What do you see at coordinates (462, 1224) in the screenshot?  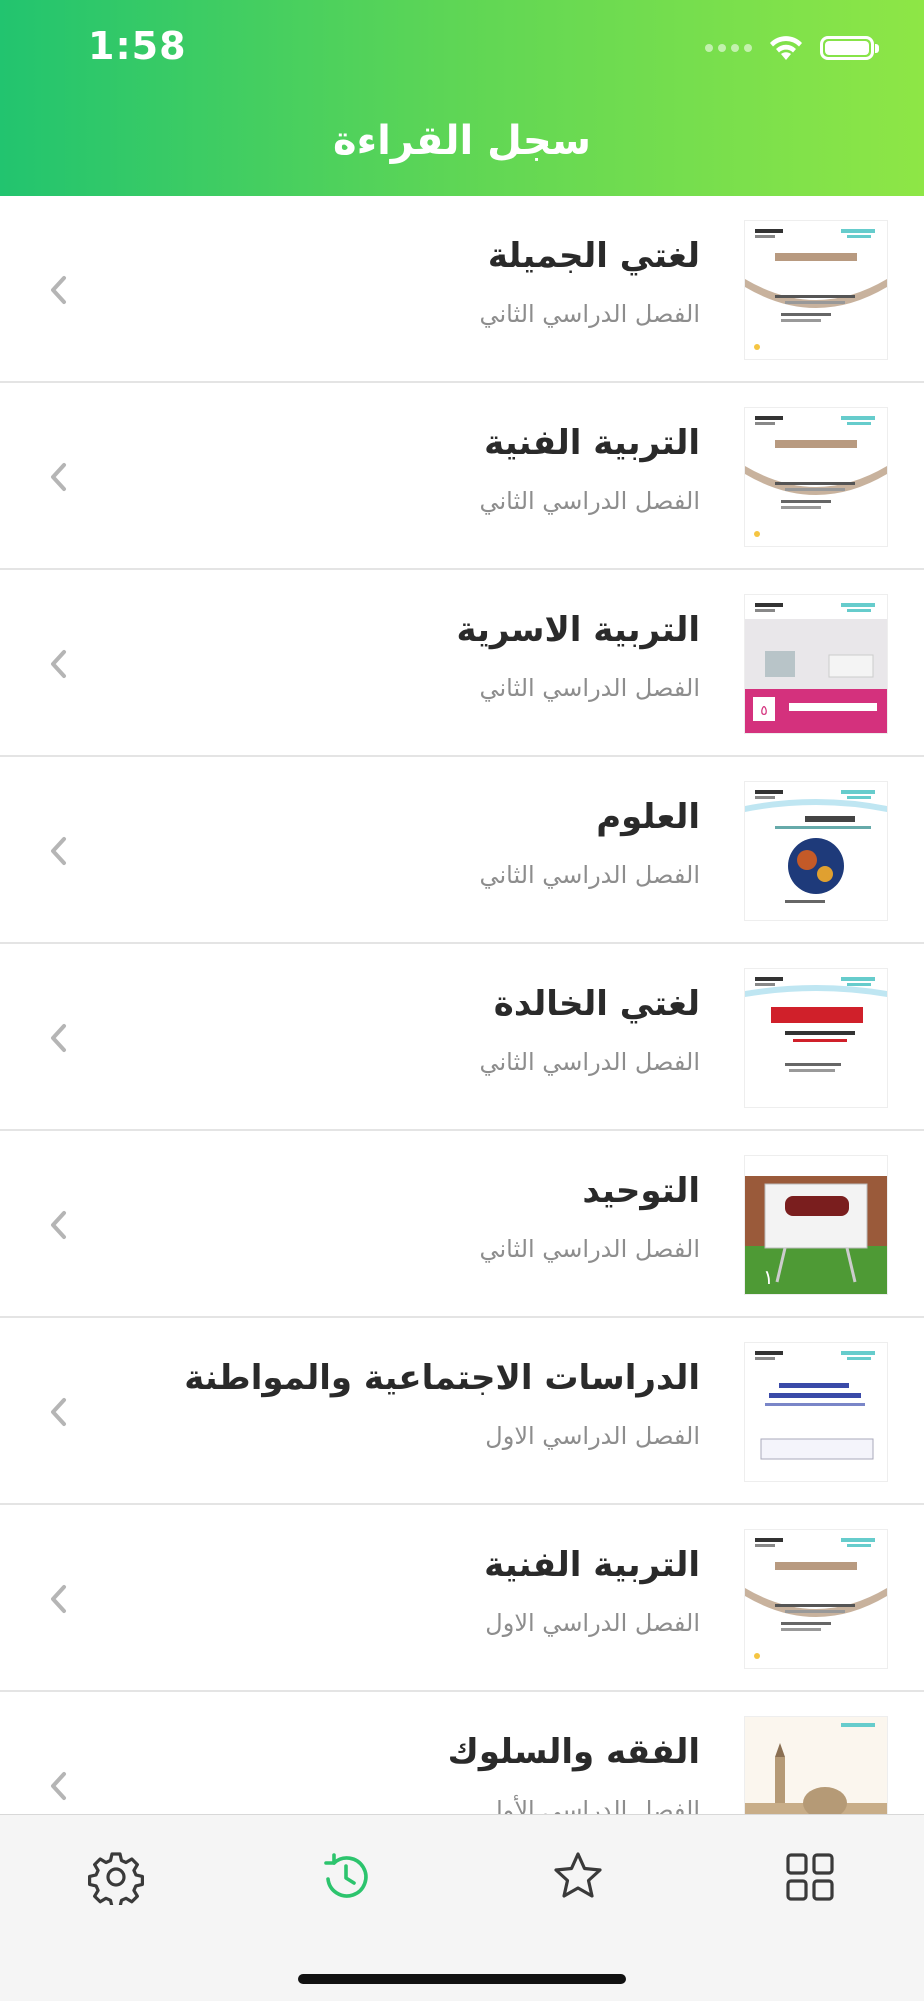 I see `book-list-item: ١ التوحيد الفصل الدراسي الثاني` at bounding box center [462, 1224].